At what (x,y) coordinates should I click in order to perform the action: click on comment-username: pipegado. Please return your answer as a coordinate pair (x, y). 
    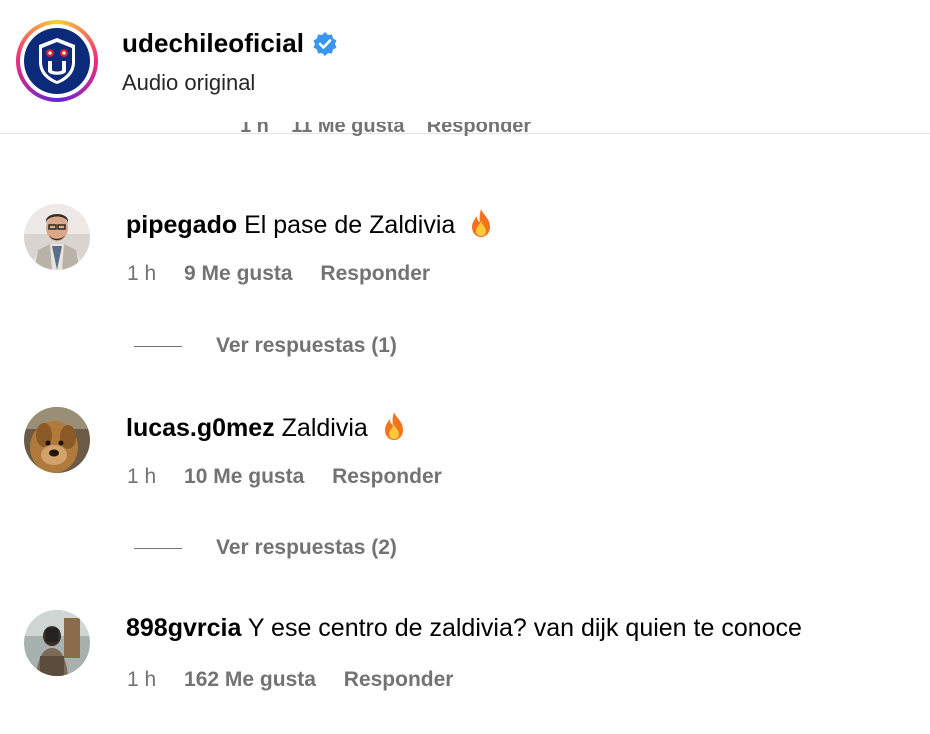
    Looking at the image, I should click on (181, 225).